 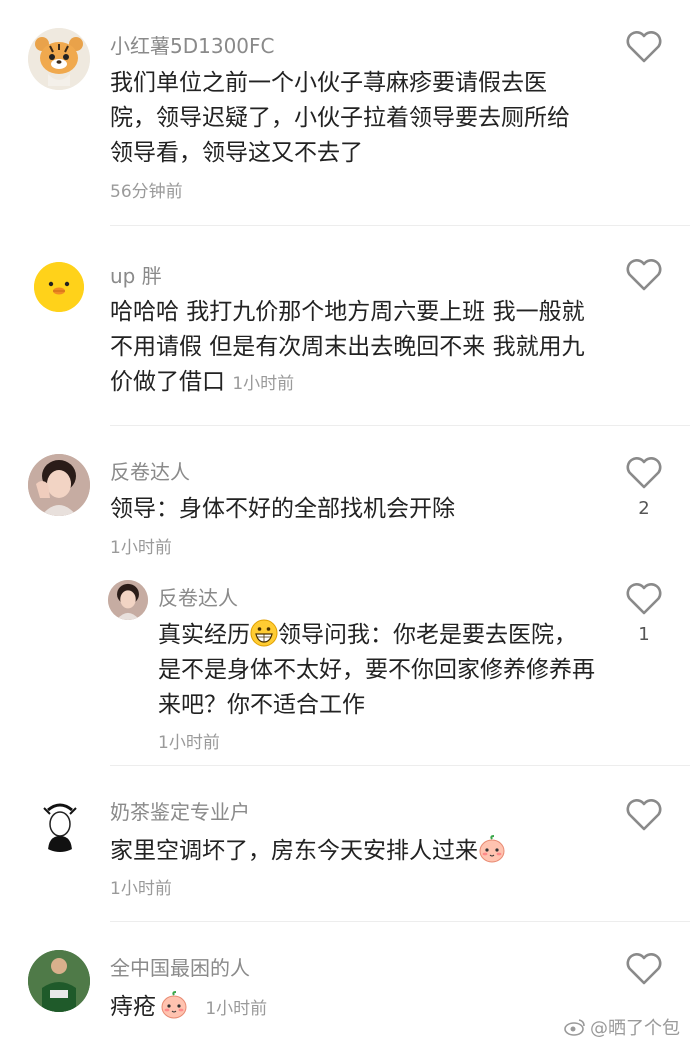 I want to click on tiger-avatar-icon, so click(x=59, y=59).